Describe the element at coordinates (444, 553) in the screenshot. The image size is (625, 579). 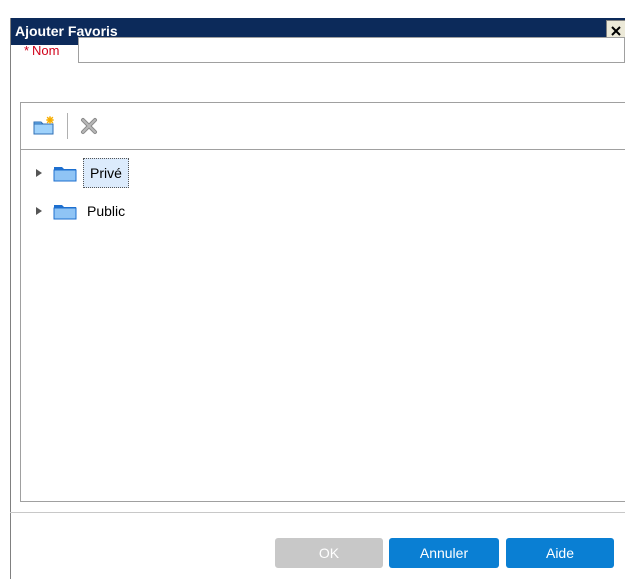
I see `cancel-button: Annuler` at that location.